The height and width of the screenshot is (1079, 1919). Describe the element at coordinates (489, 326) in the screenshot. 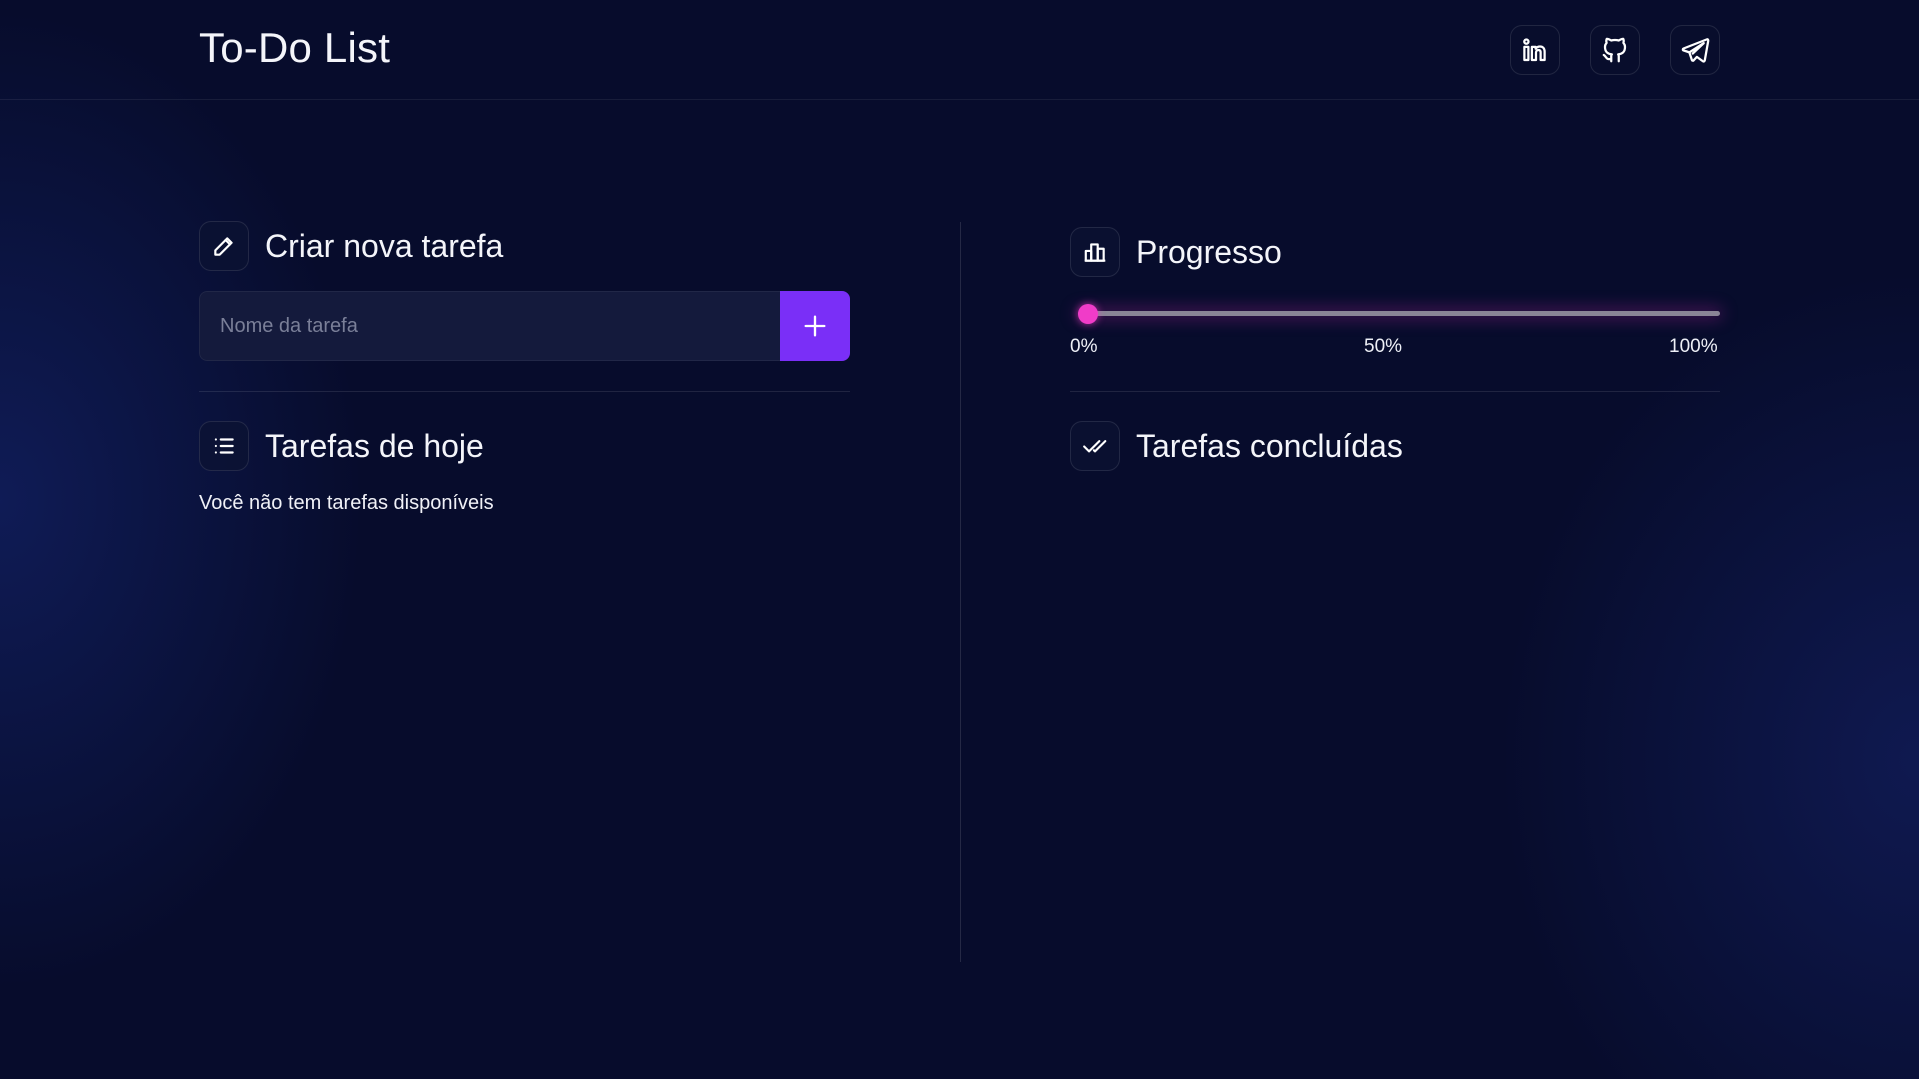

I see `task-name-input` at that location.